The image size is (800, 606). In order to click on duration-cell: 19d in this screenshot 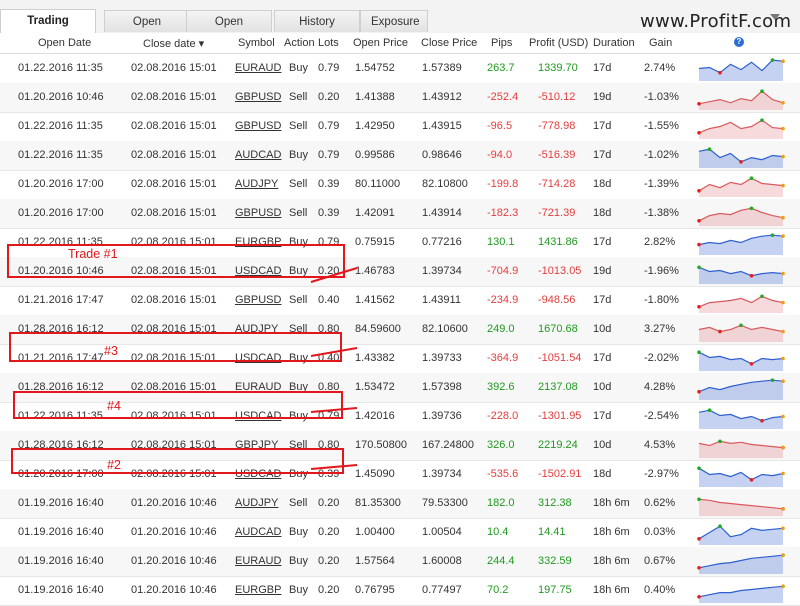, I will do `click(602, 97)`.